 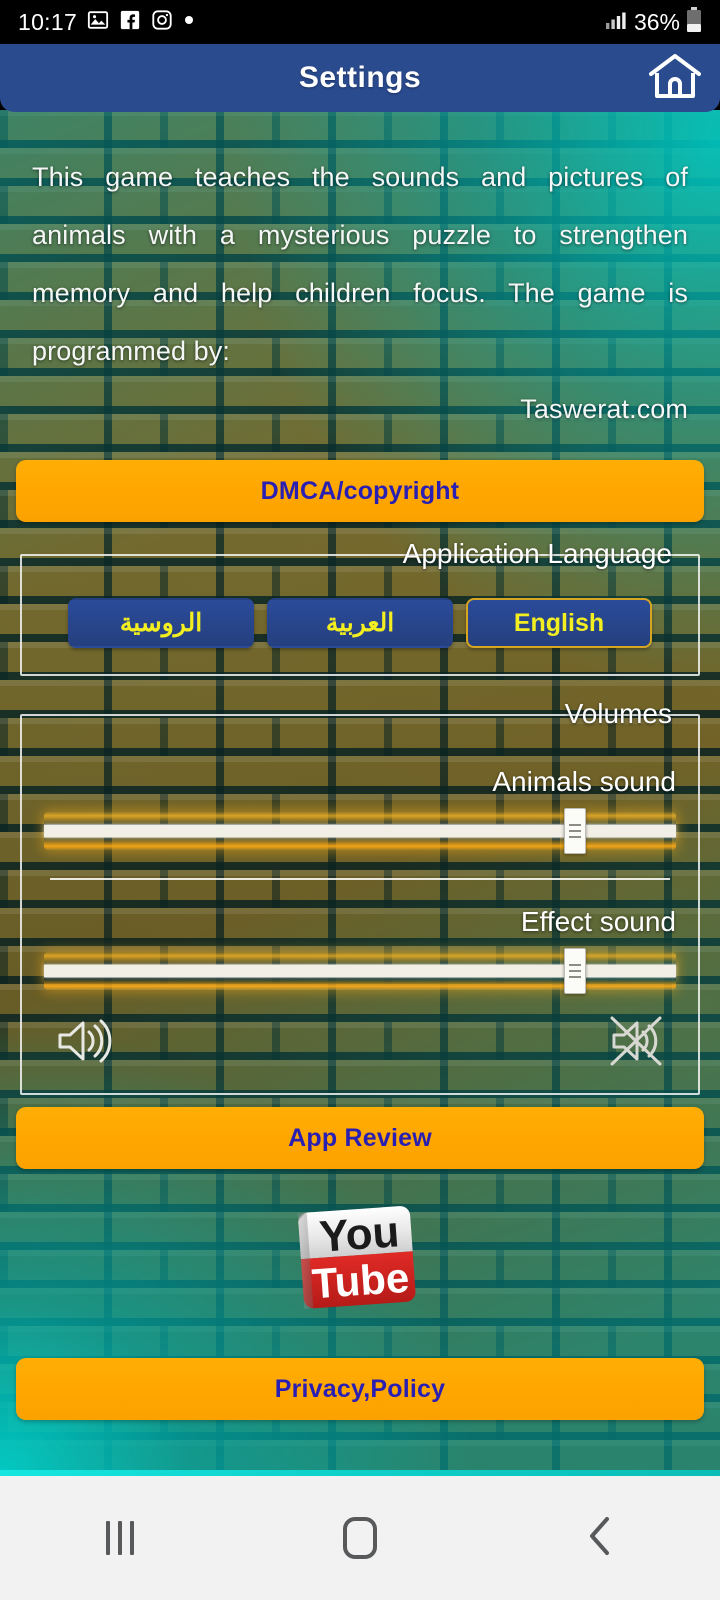 What do you see at coordinates (360, 491) in the screenshot?
I see `dmca-copyright-button: DMCA/copyright` at bounding box center [360, 491].